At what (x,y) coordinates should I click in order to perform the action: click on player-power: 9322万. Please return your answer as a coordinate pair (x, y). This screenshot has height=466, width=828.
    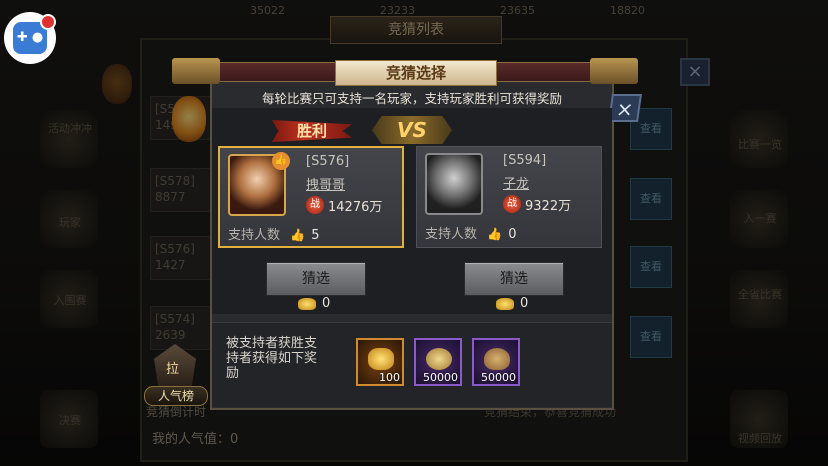
    Looking at the image, I should click on (548, 206).